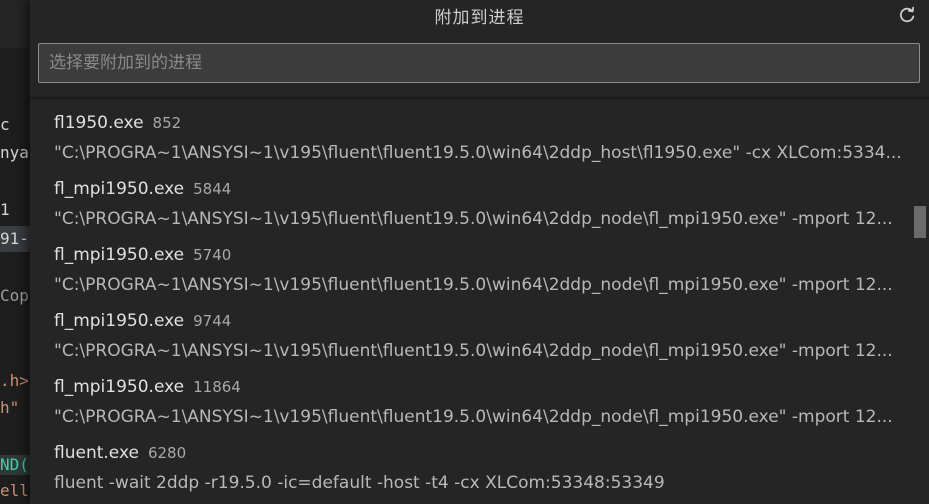 This screenshot has height=504, width=929. Describe the element at coordinates (15, 465) in the screenshot. I see `code-fragment: ND(` at that location.